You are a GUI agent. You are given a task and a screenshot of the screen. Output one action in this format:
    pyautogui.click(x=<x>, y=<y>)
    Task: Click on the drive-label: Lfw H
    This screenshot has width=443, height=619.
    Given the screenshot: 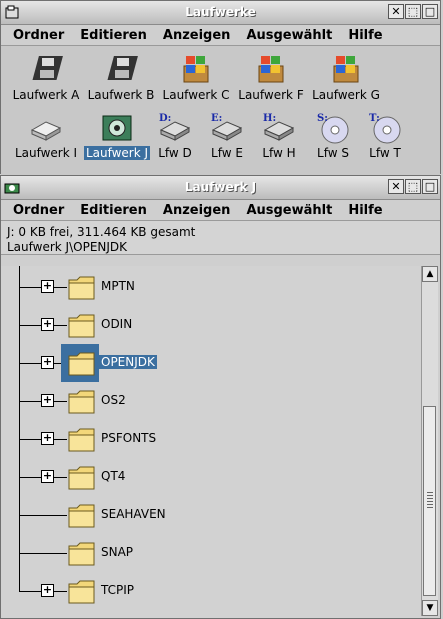 What is the action you would take?
    pyautogui.click(x=279, y=153)
    